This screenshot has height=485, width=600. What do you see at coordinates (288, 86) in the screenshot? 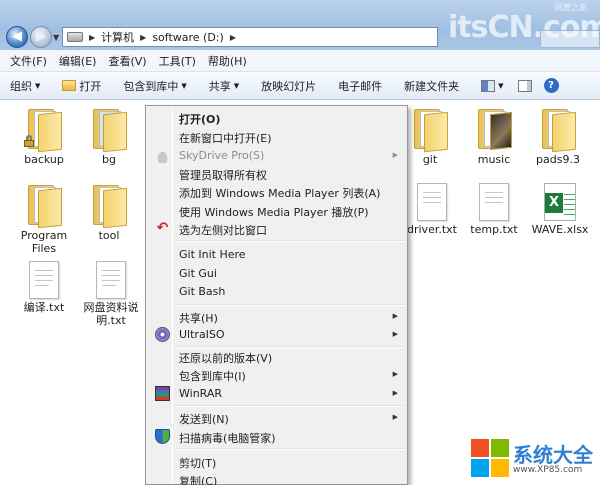
I see `slideshow-button: 放映幻灯片` at bounding box center [288, 86].